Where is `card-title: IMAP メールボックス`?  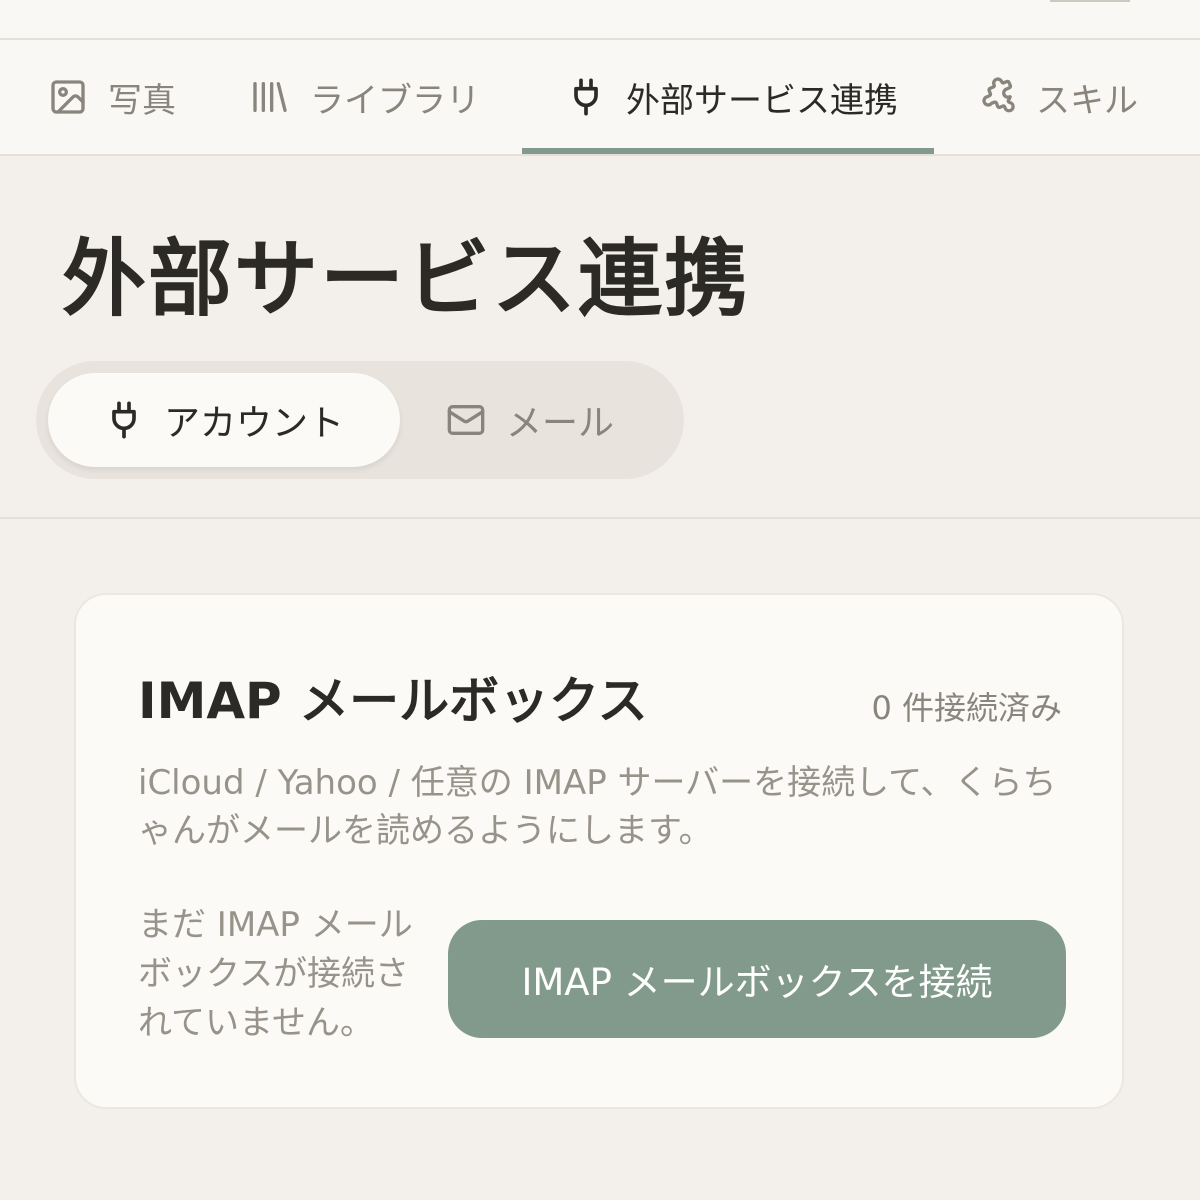
card-title: IMAP メールボックス is located at coordinates (393, 701).